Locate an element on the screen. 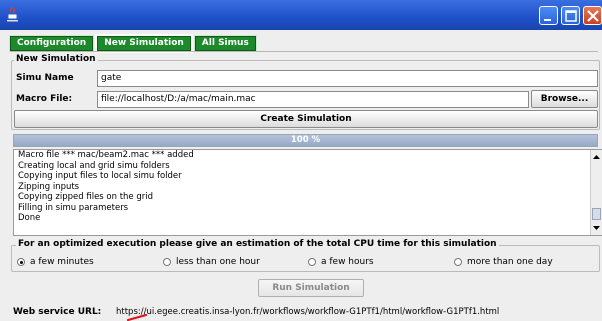  log-line: Filling in simu parameters is located at coordinates (73, 207).